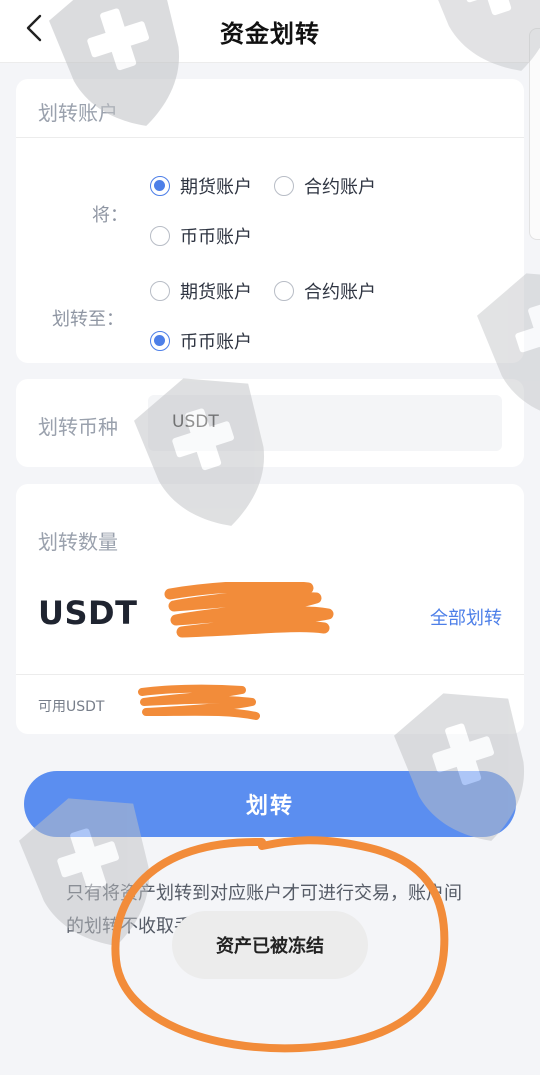 This screenshot has height=1075, width=540. What do you see at coordinates (88, 613) in the screenshot?
I see `amount-currency: USDT` at bounding box center [88, 613].